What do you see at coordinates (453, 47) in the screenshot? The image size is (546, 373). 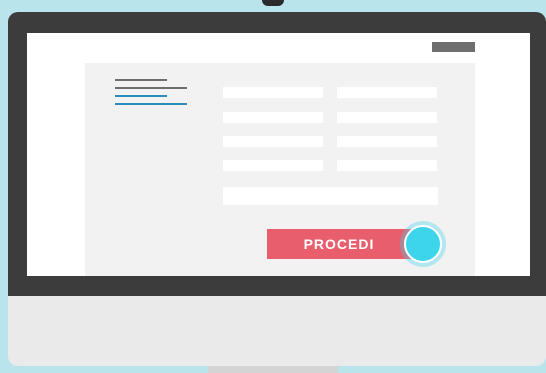 I see `header-button` at bounding box center [453, 47].